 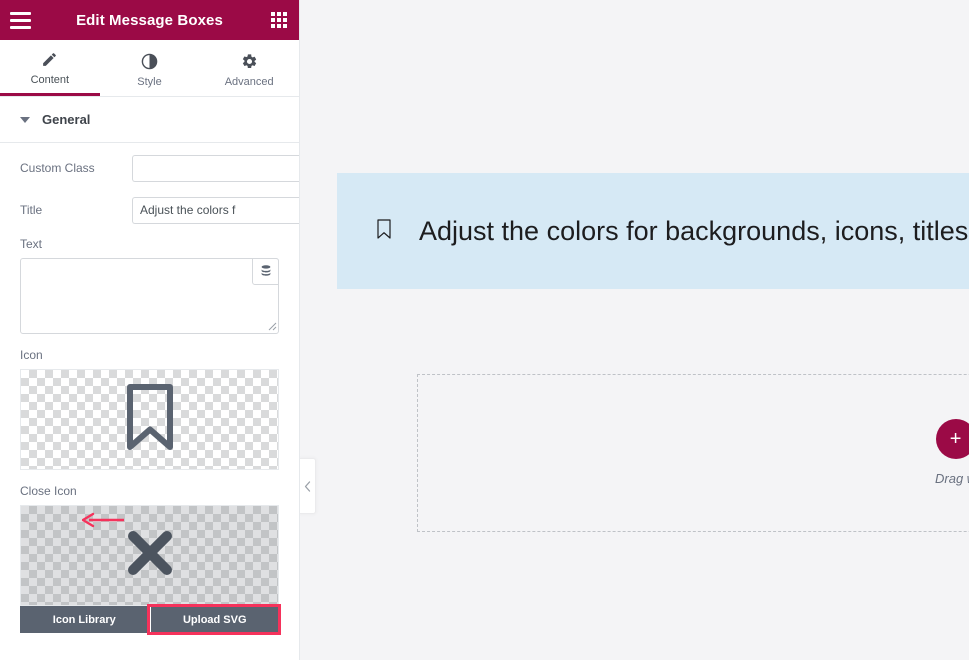 I want to click on field-custom-class: Custom Class, so click(x=159, y=164).